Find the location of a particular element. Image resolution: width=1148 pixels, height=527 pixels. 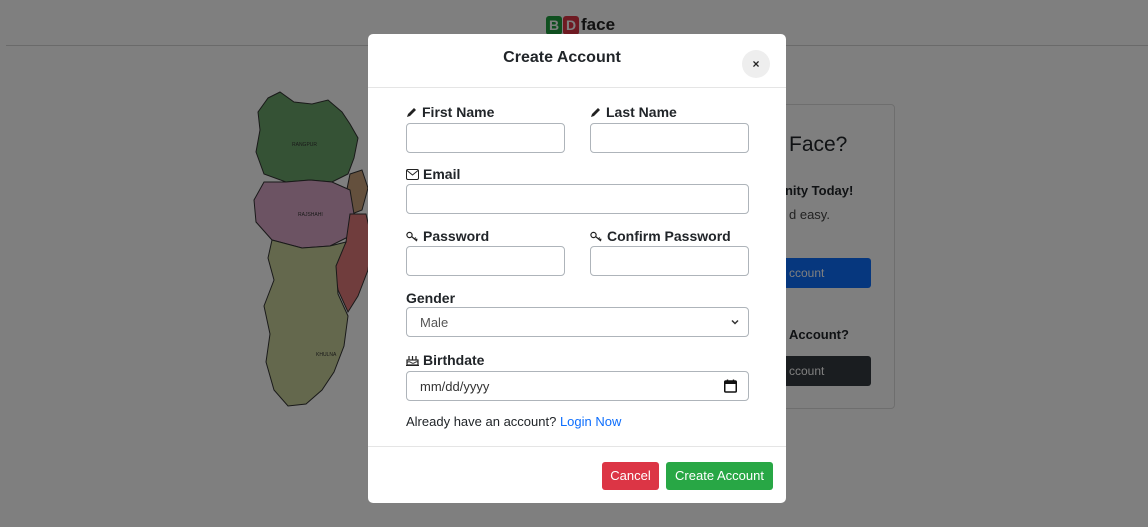

cake-icon is located at coordinates (412, 361).